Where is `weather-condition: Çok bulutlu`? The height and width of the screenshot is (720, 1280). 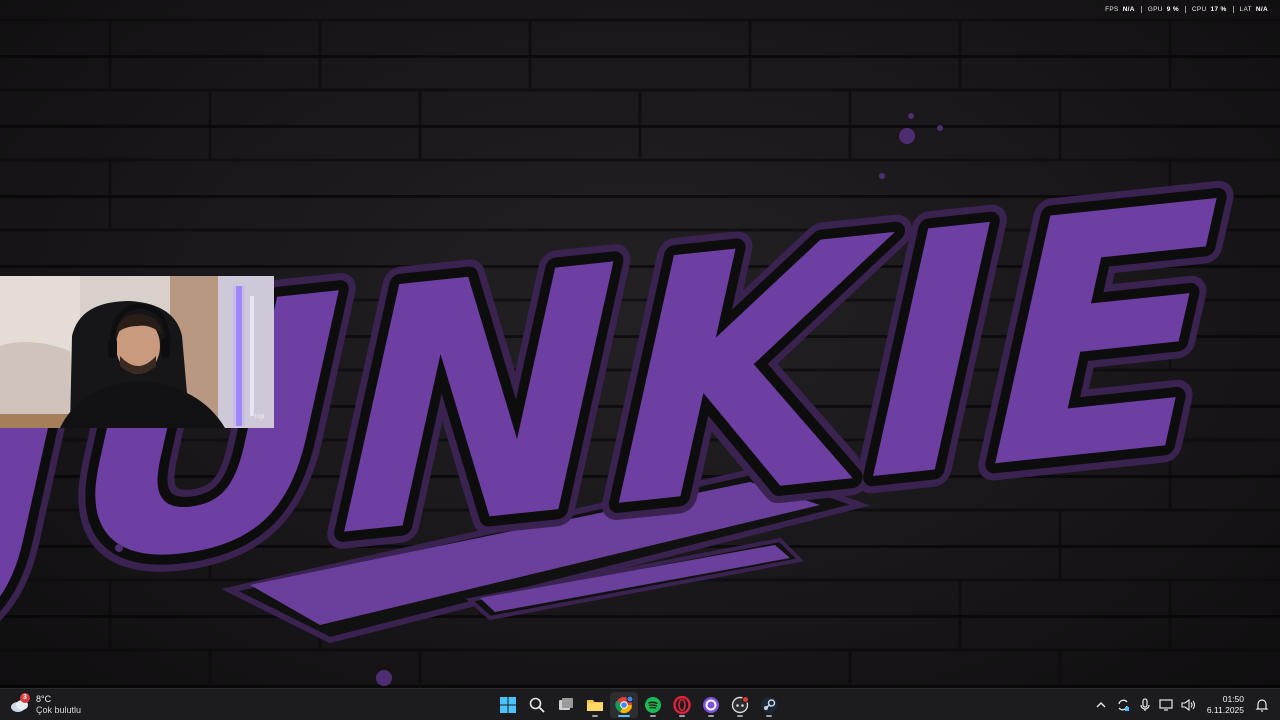 weather-condition: Çok bulutlu is located at coordinates (59, 710).